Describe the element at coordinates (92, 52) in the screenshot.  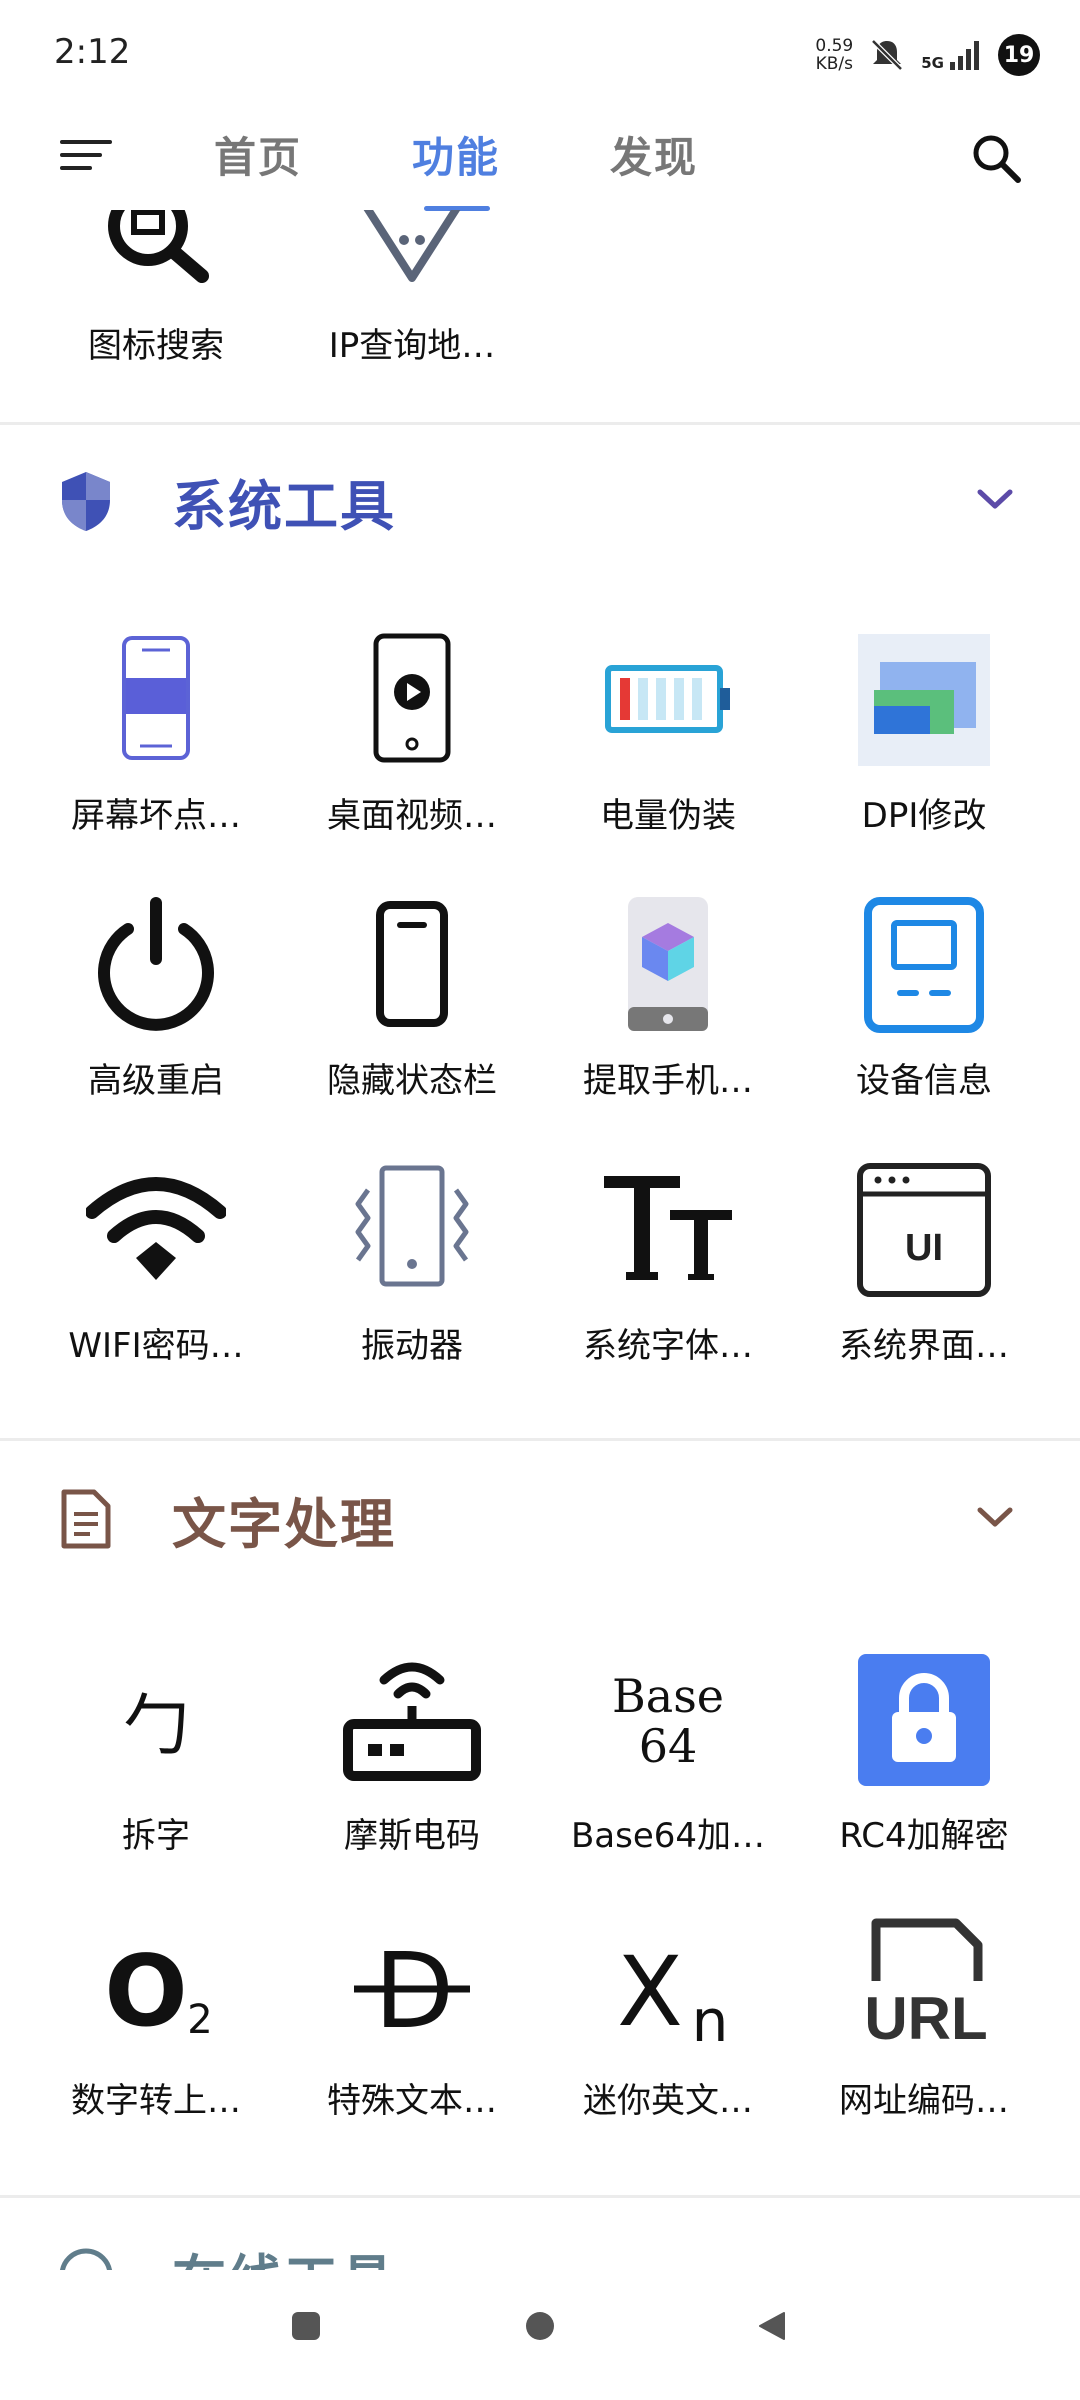
I see `status-time: 2:12` at that location.